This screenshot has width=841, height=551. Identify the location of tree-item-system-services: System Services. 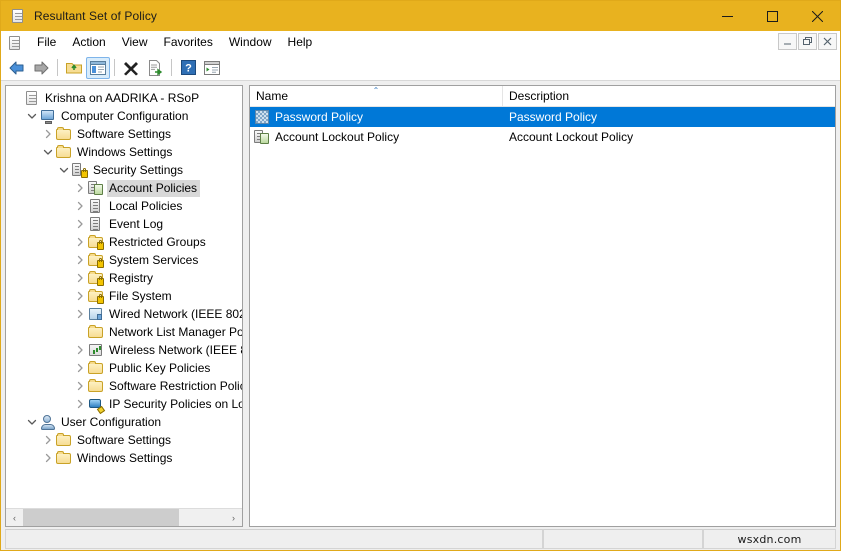
(124, 260).